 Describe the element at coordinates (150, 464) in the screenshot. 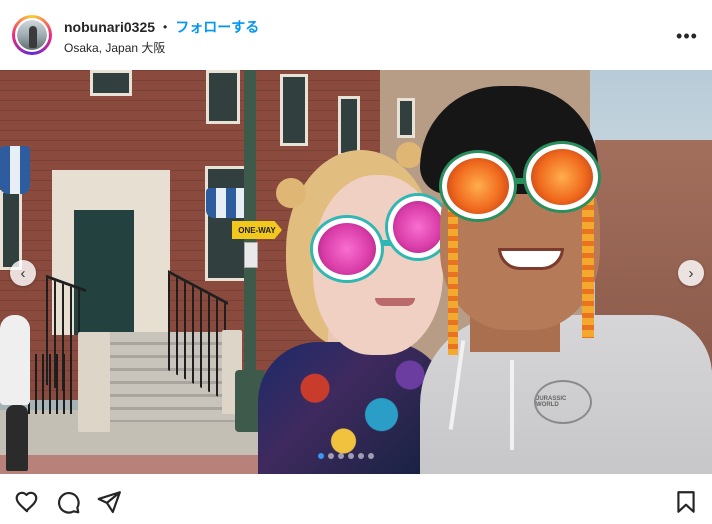

I see `street` at that location.